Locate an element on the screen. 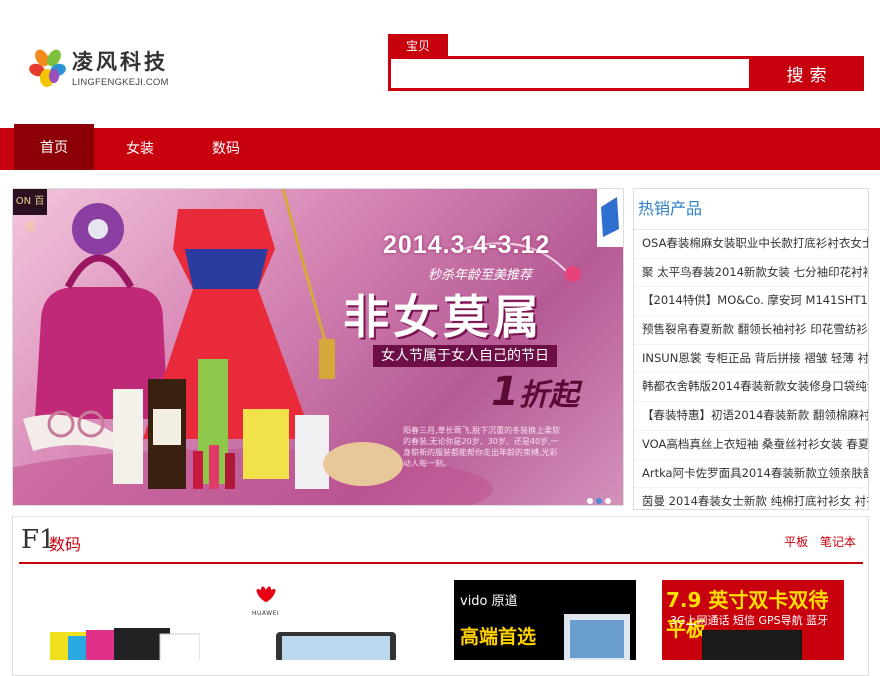 The image size is (880, 676). product-vido-tablet: vido 原道 高端首选 is located at coordinates (545, 620).